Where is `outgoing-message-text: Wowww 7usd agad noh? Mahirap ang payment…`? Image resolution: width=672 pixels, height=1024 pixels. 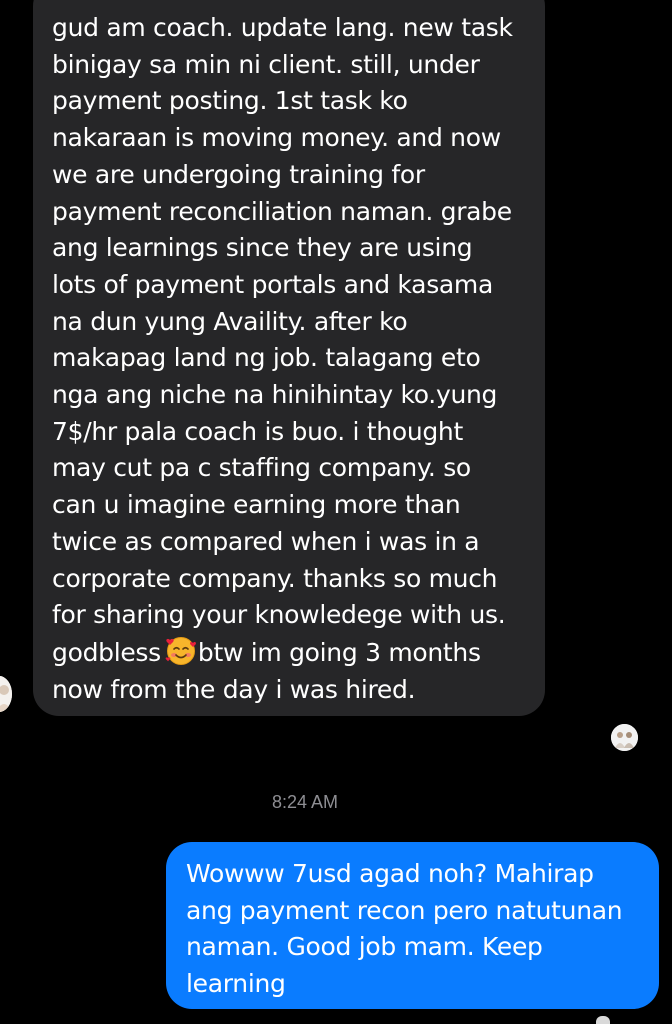 outgoing-message-text: Wowww 7usd agad noh? Mahirap ang payment… is located at coordinates (404, 929).